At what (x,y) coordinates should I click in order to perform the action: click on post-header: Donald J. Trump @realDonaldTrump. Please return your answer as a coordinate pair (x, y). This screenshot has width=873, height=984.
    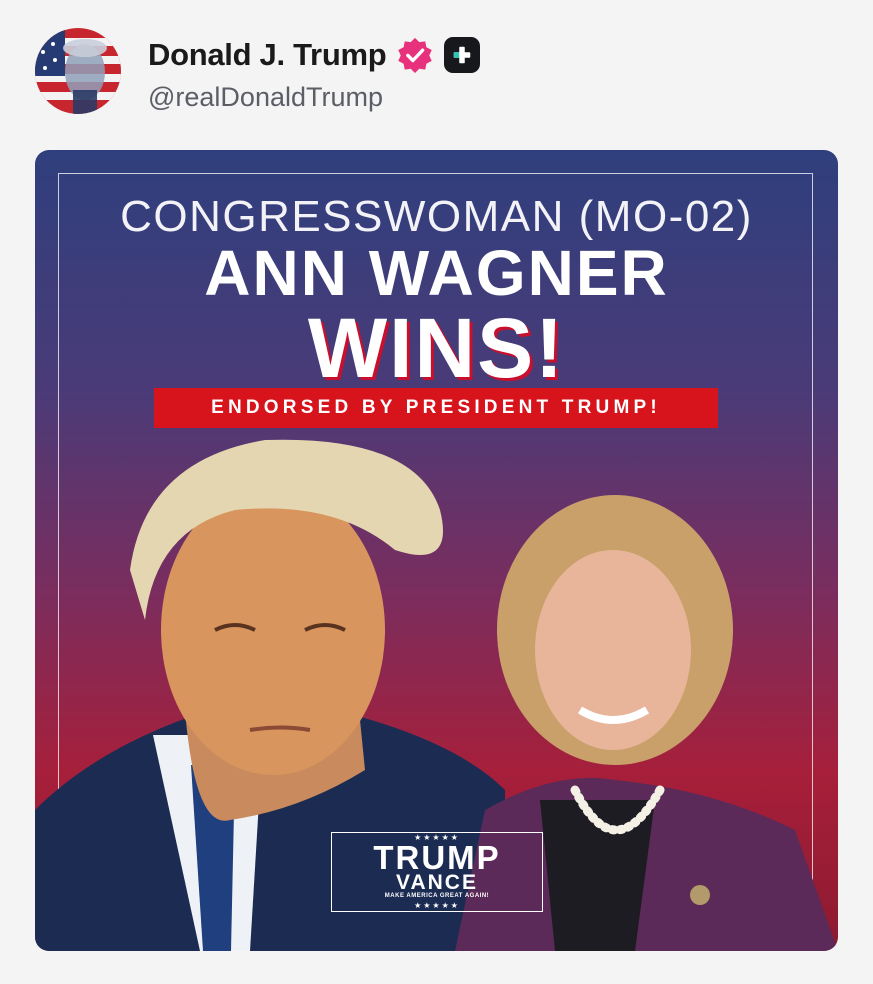
    Looking at the image, I should click on (445, 73).